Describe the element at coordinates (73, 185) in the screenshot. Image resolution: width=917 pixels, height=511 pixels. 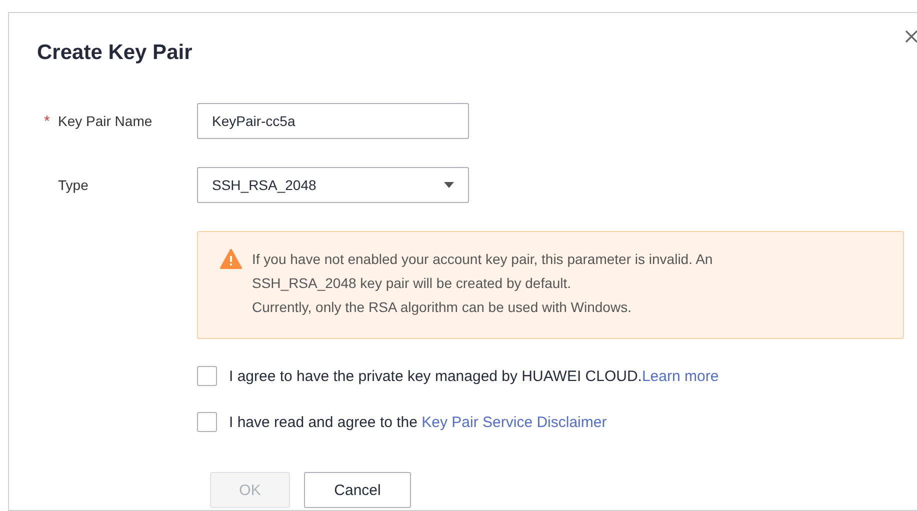
I see `field-label: Type` at that location.